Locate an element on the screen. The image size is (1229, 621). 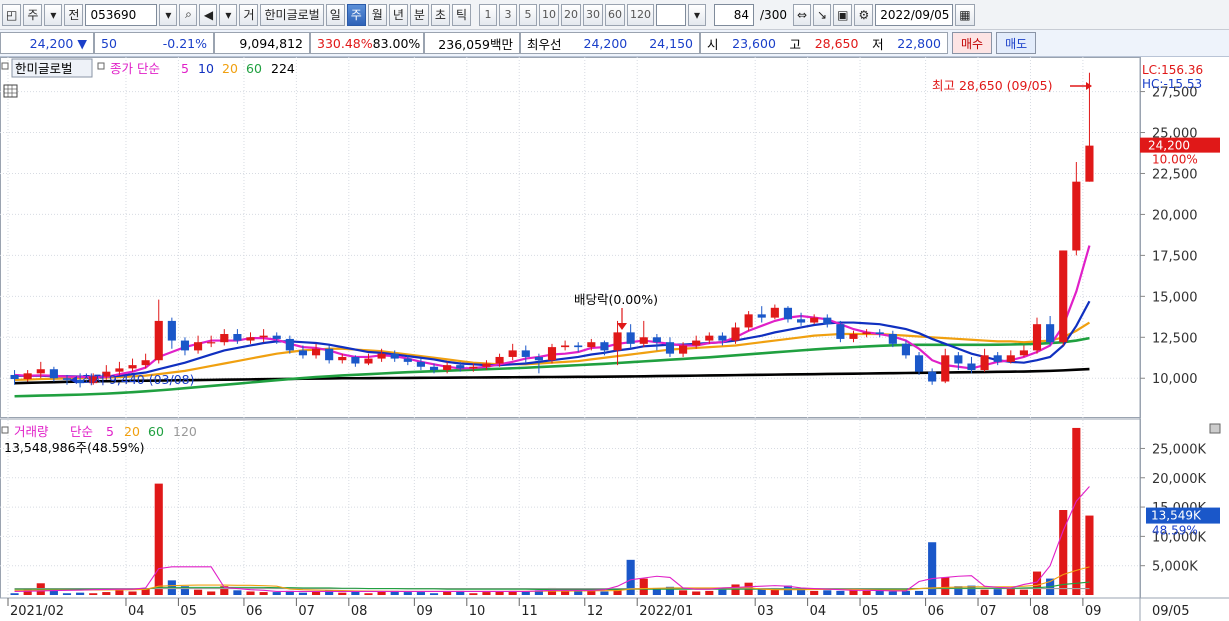
current-price-tag-label: 24,200 is located at coordinates (1169, 146).